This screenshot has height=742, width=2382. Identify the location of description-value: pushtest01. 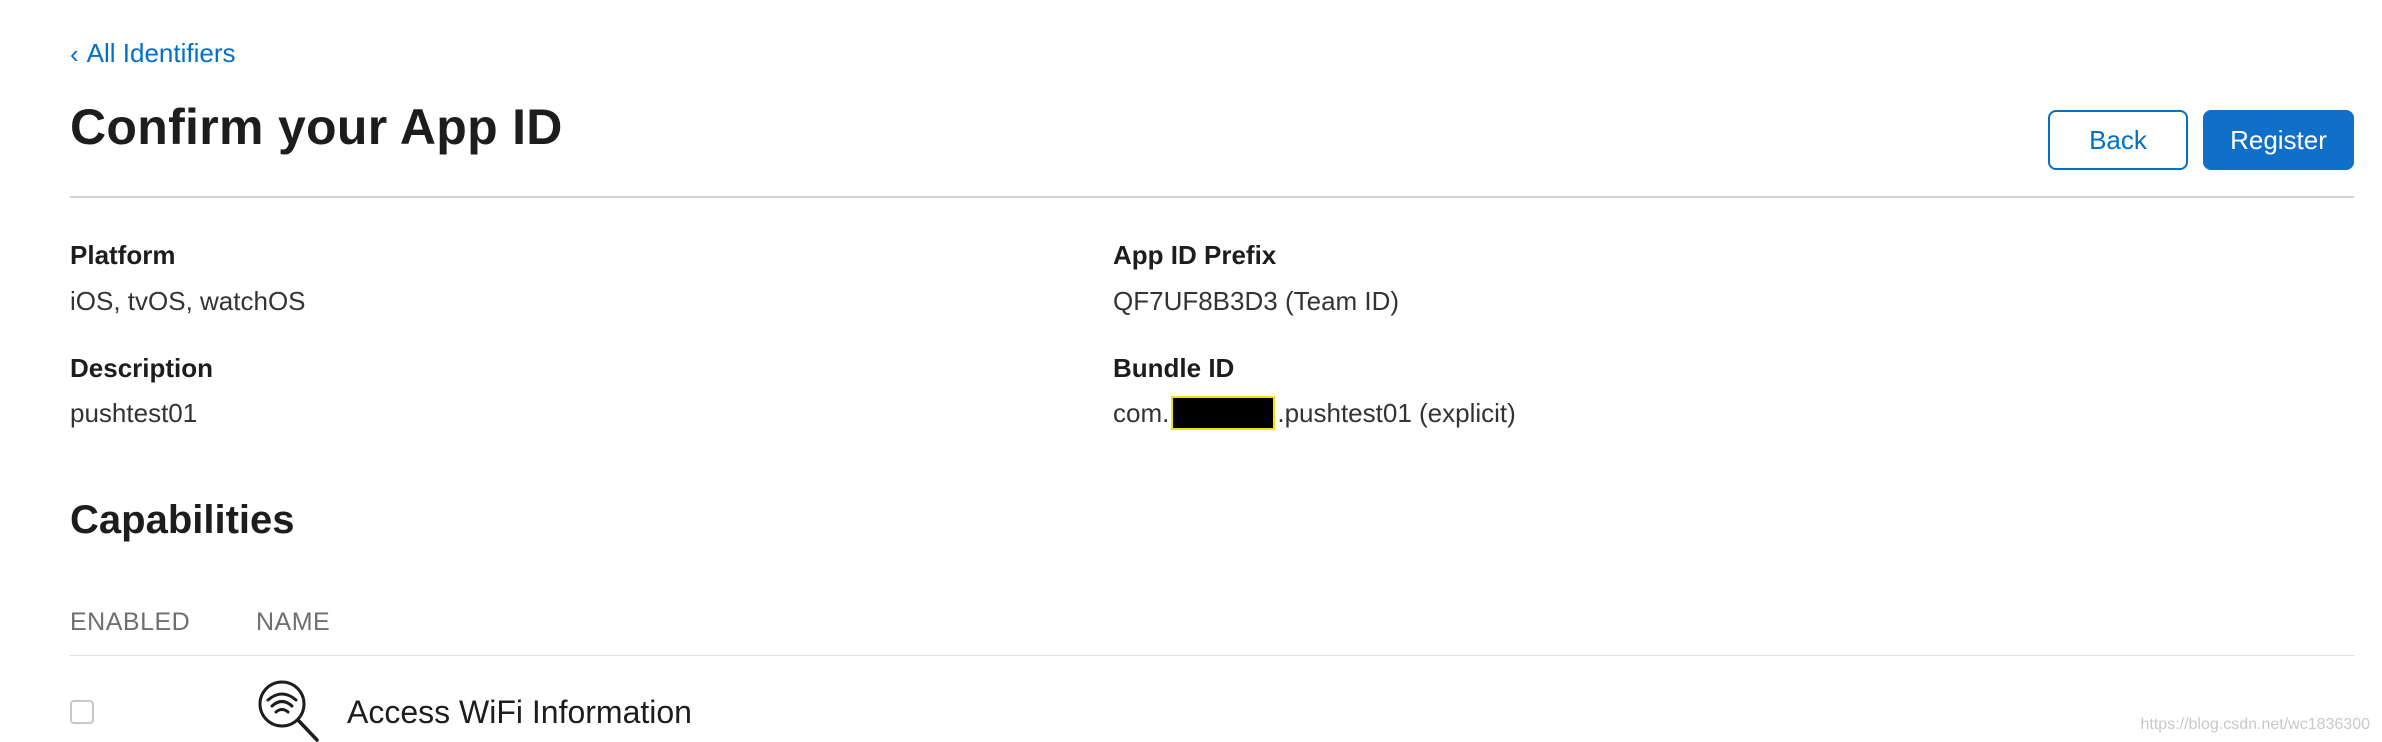
(134, 413).